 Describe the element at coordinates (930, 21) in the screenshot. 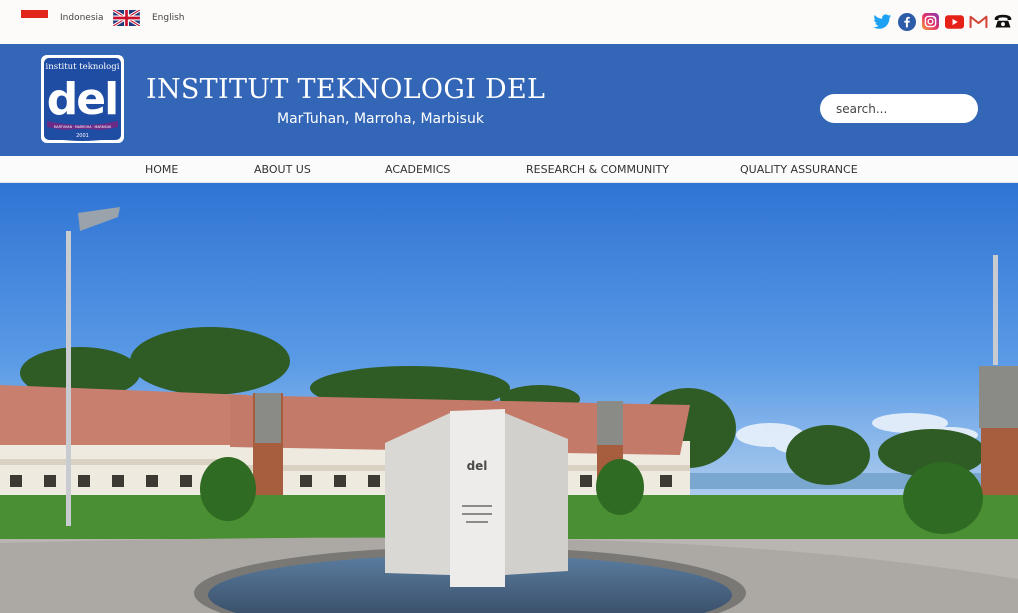

I see `instagram-icon` at that location.